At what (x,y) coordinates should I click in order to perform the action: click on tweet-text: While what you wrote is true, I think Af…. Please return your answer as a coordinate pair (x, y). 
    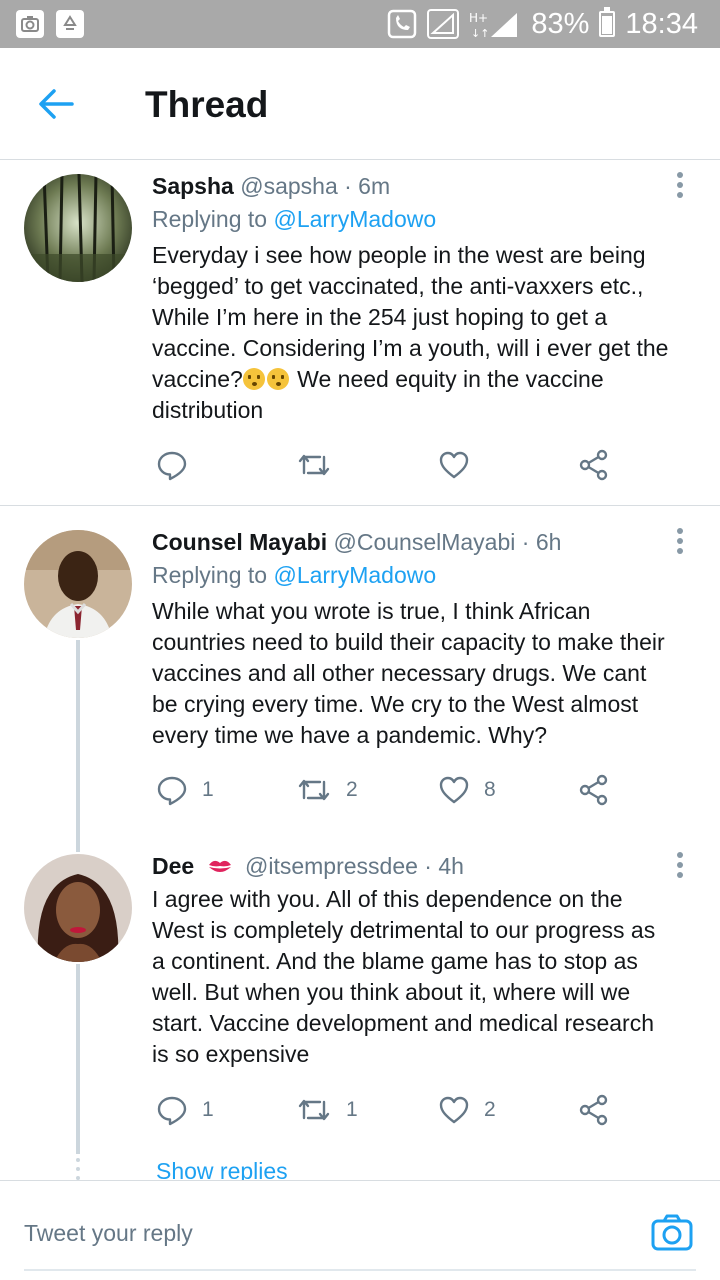
    Looking at the image, I should click on (427, 673).